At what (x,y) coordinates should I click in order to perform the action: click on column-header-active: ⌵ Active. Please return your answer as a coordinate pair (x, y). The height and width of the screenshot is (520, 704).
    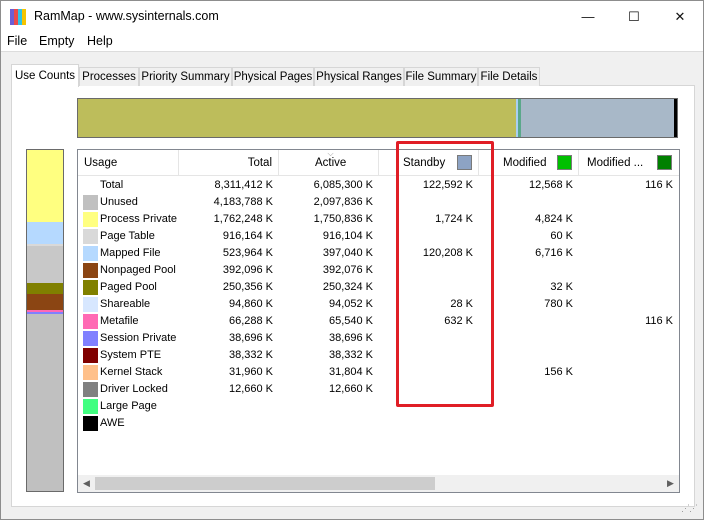
    Looking at the image, I should click on (329, 163).